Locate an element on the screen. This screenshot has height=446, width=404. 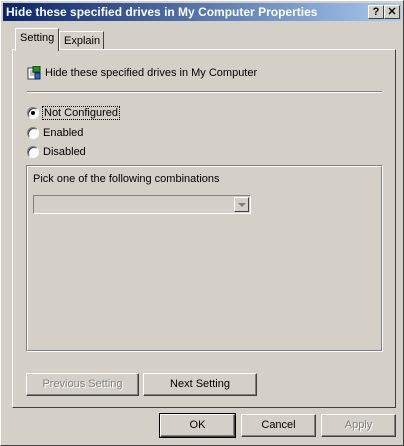
radio-not-configured: Not Configured is located at coordinates (73, 113).